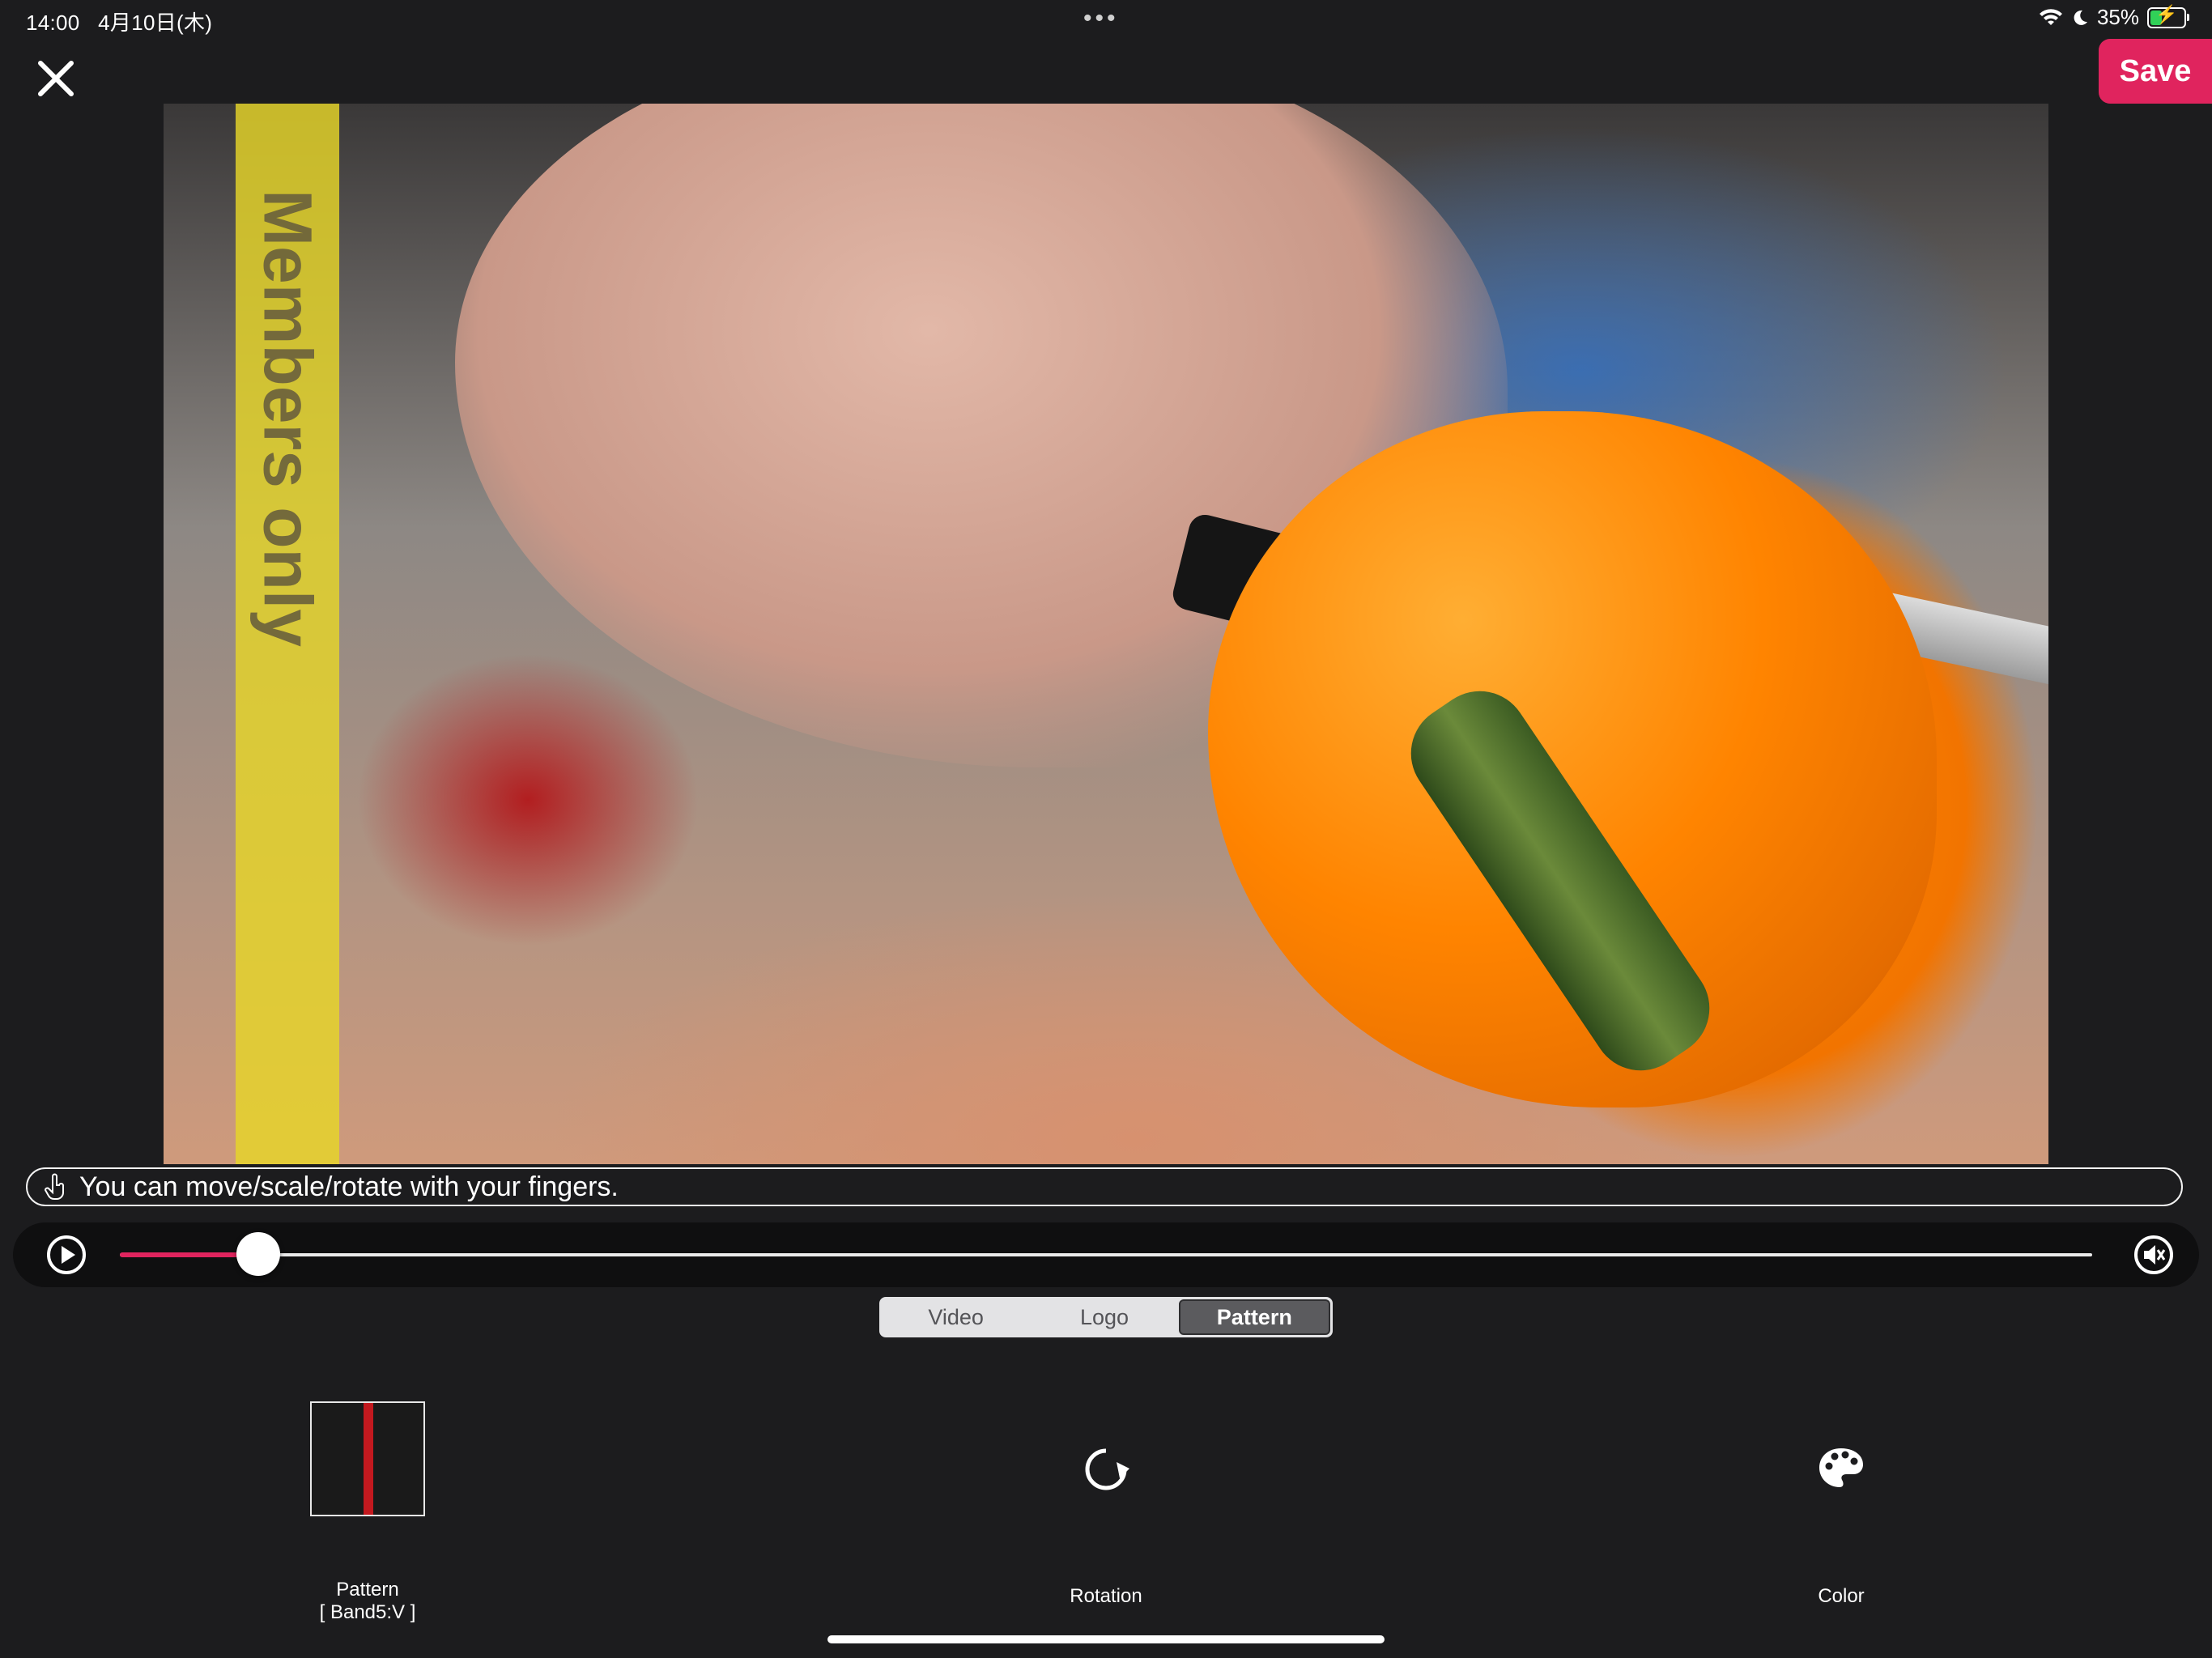 This screenshot has width=2212, height=1658. What do you see at coordinates (956, 1317) in the screenshot?
I see `tab-video: Video` at bounding box center [956, 1317].